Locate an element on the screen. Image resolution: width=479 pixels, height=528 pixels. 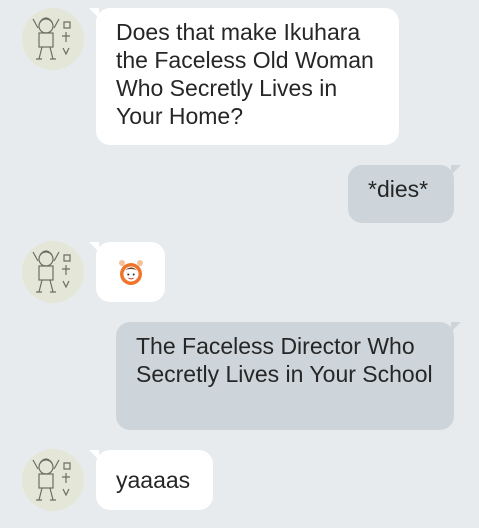
person-raising-hands-emoji-icon is located at coordinates (130, 272).